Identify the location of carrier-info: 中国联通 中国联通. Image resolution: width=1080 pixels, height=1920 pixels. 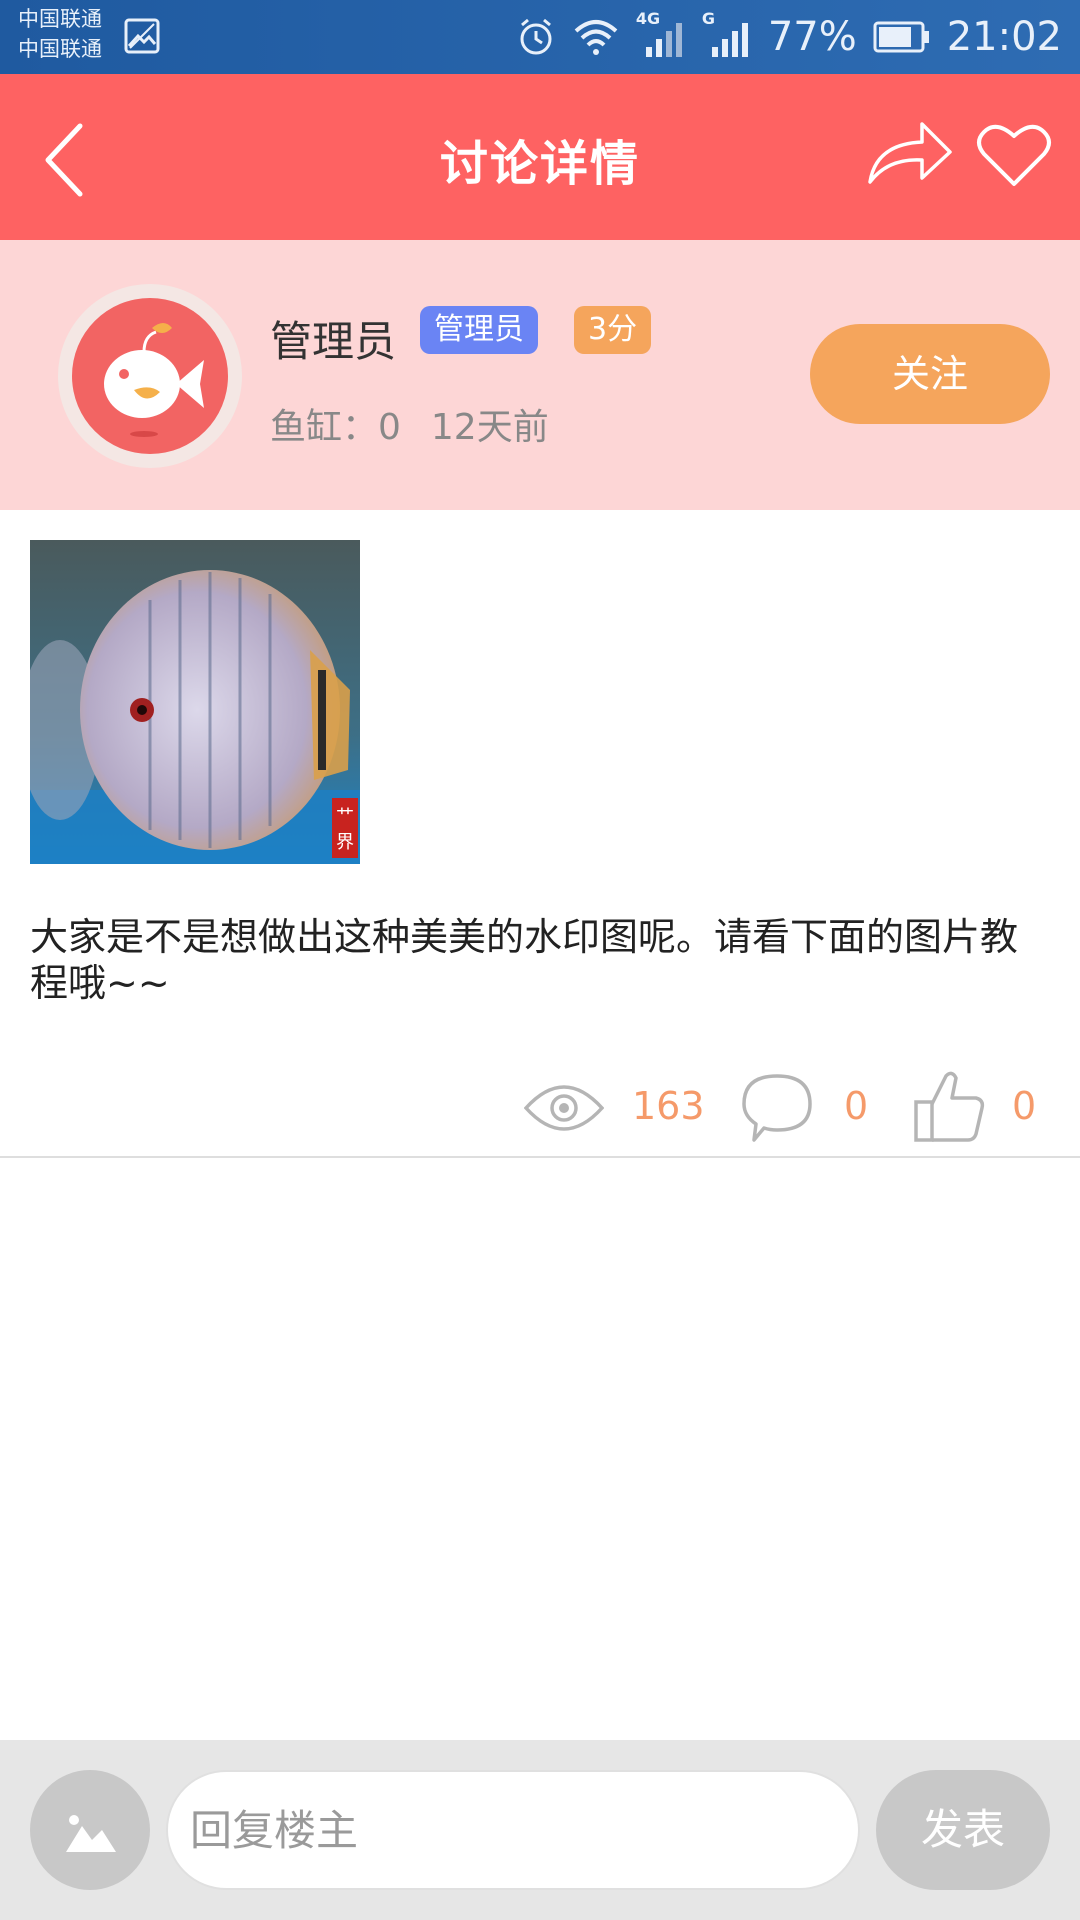
(60, 34).